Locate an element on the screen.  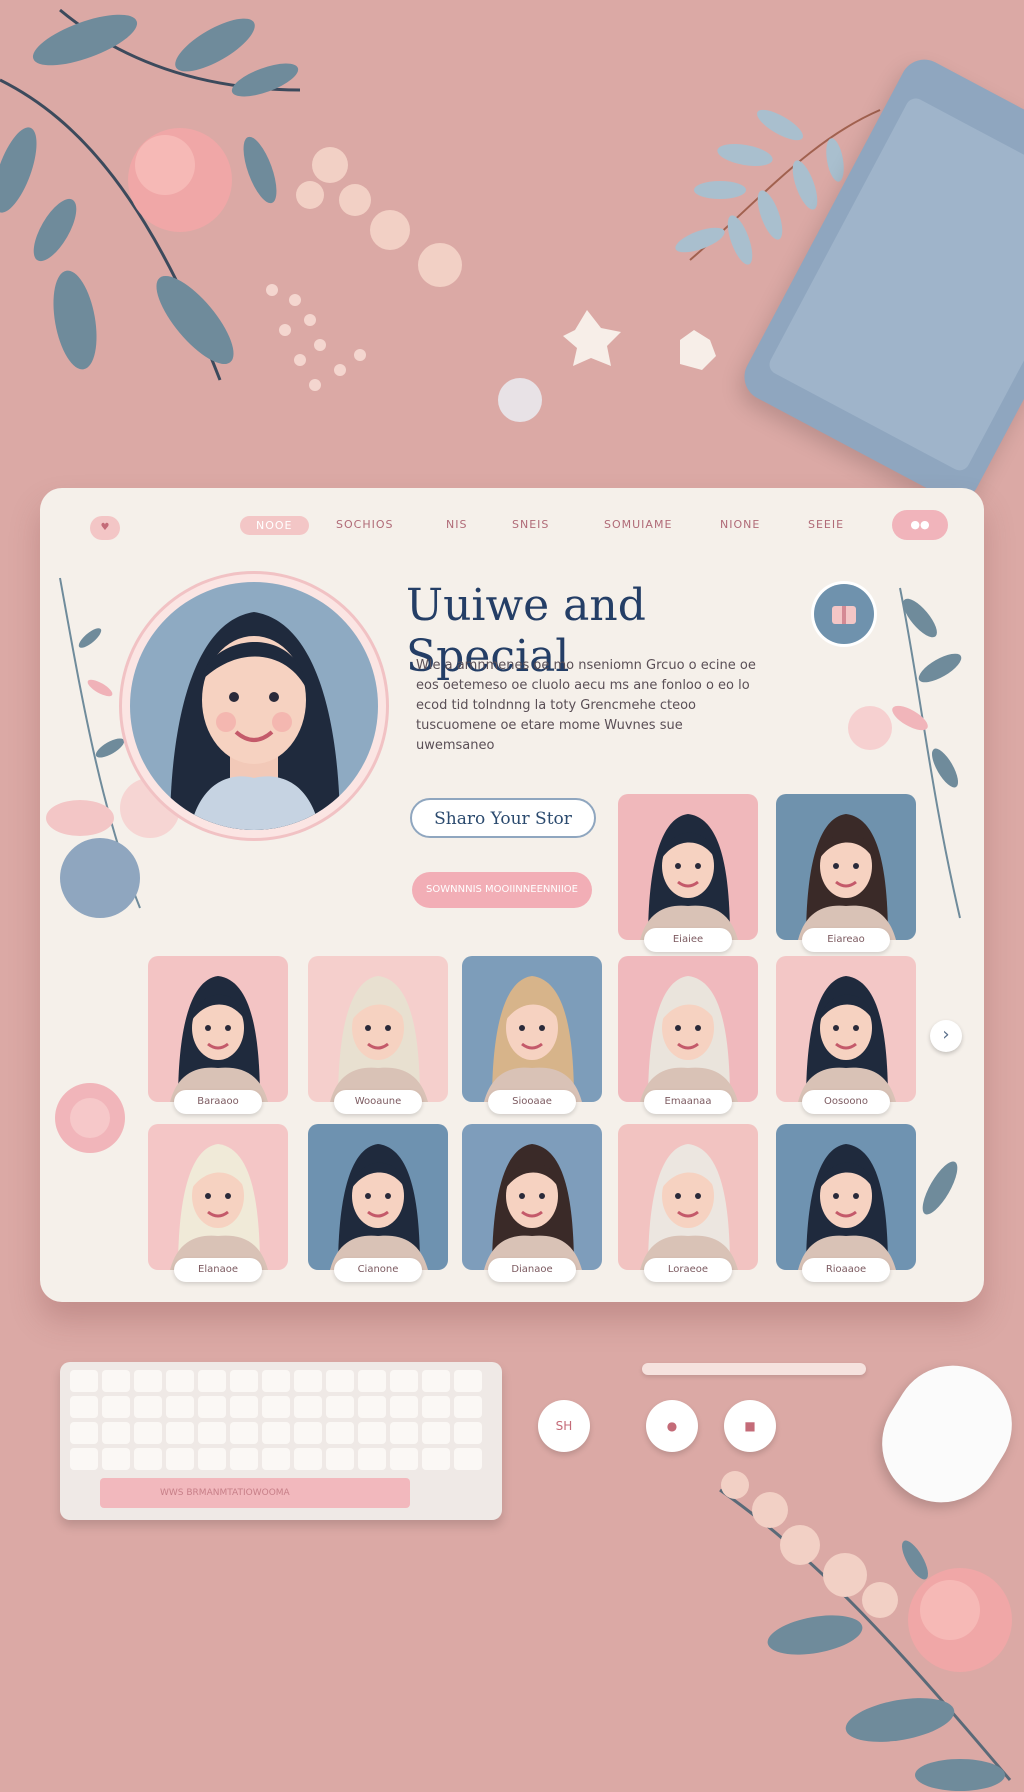
story-card: Eiaiee is located at coordinates (688, 873).